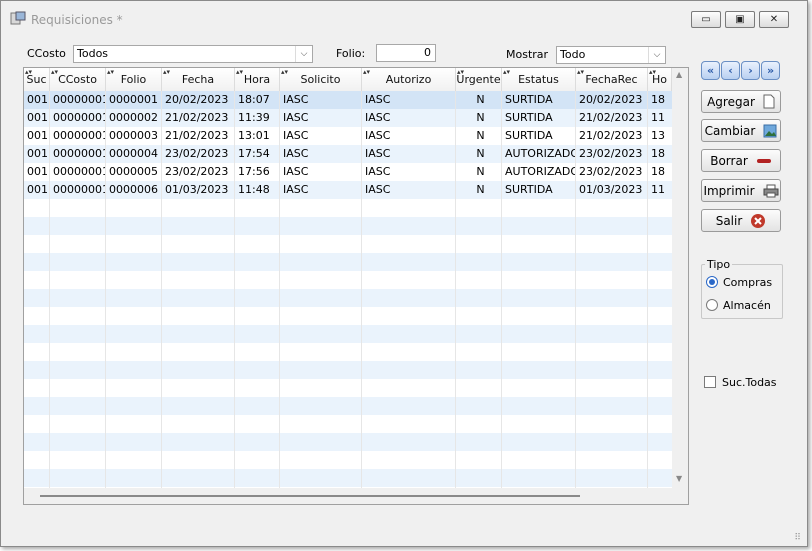 The width and height of the screenshot is (812, 551). I want to click on mostrar-select: Todo ⌵, so click(611, 55).